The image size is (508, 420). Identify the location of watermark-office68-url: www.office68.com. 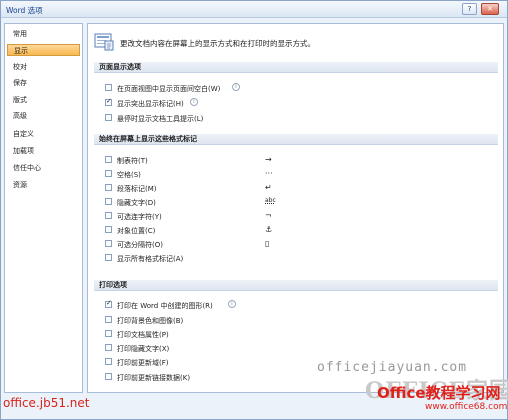
(466, 407).